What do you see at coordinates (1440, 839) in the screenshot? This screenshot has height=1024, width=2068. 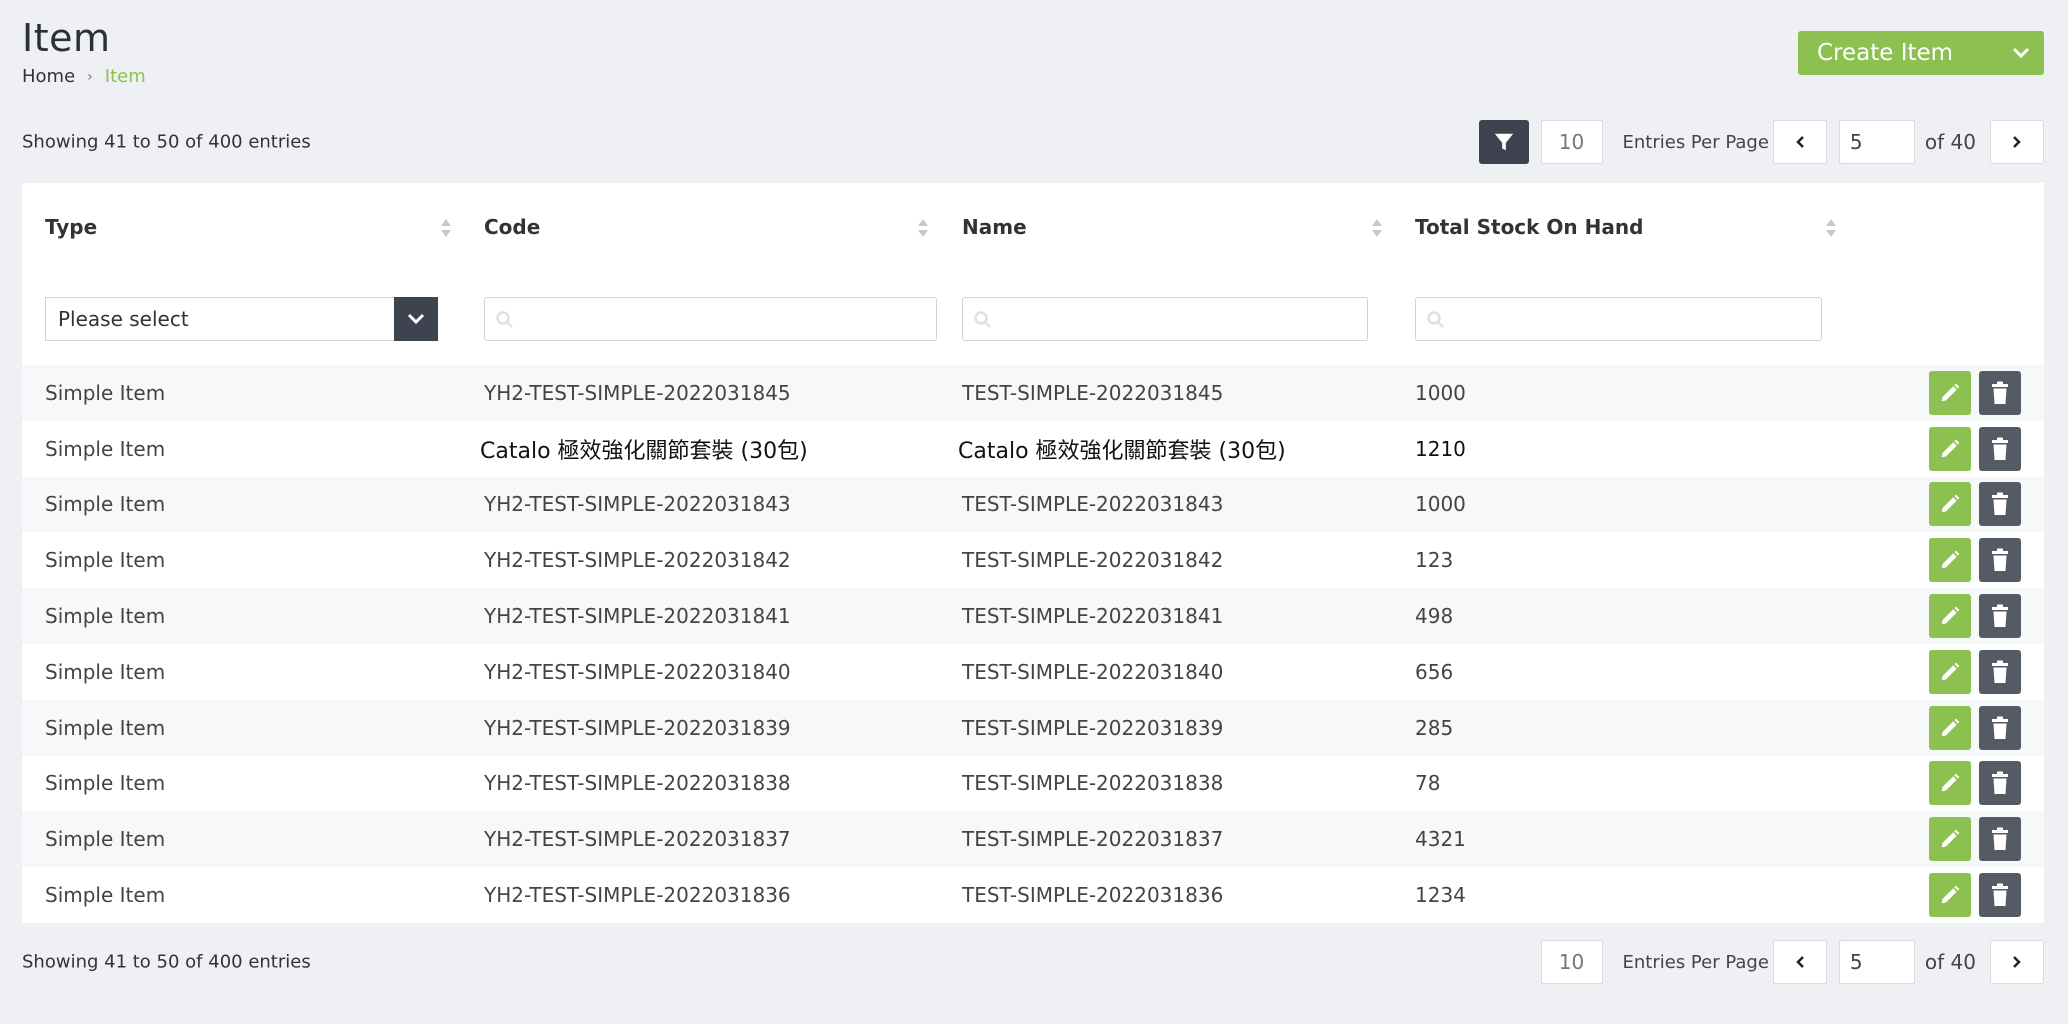 I see `cell-stock: 4321` at bounding box center [1440, 839].